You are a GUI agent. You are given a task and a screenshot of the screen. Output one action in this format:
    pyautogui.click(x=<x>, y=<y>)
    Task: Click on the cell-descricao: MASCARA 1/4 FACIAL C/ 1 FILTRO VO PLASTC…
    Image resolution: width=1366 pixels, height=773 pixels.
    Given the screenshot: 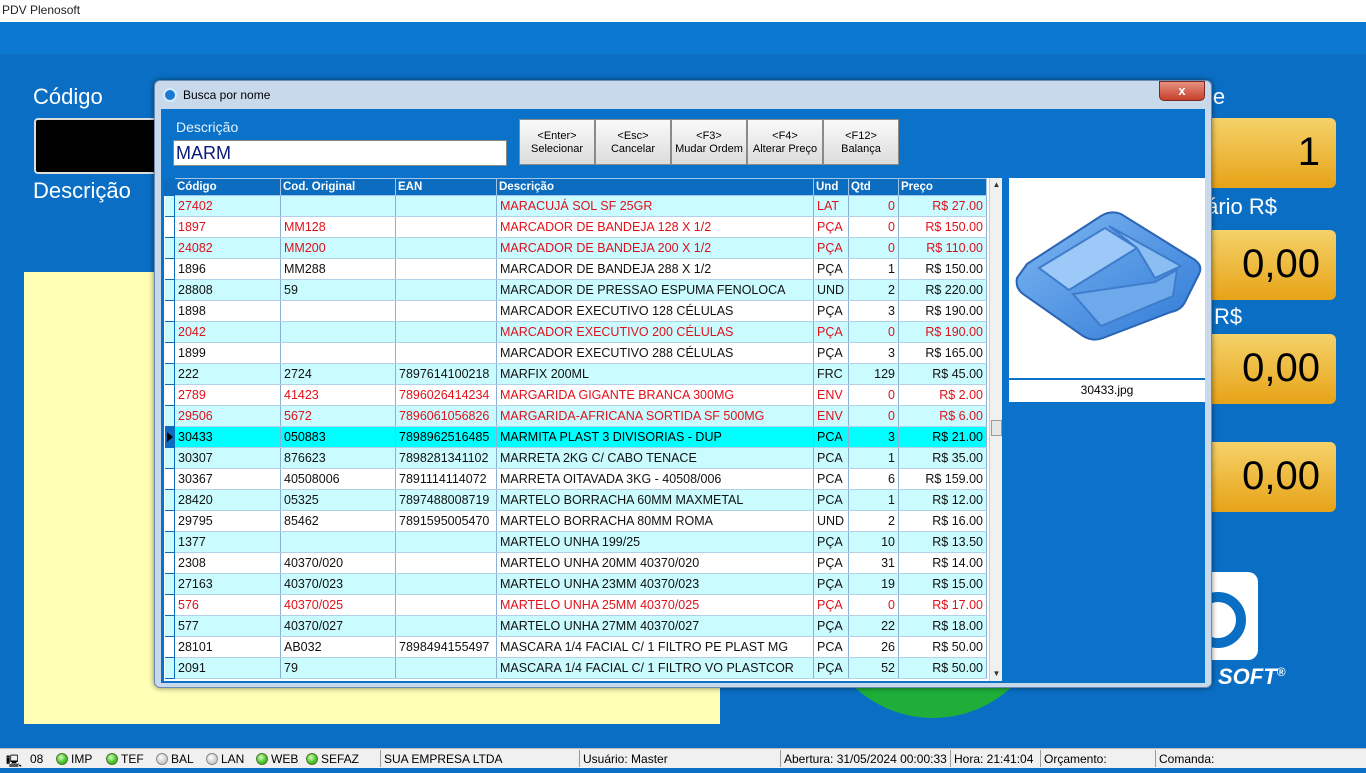 What is the action you would take?
    pyautogui.click(x=655, y=668)
    